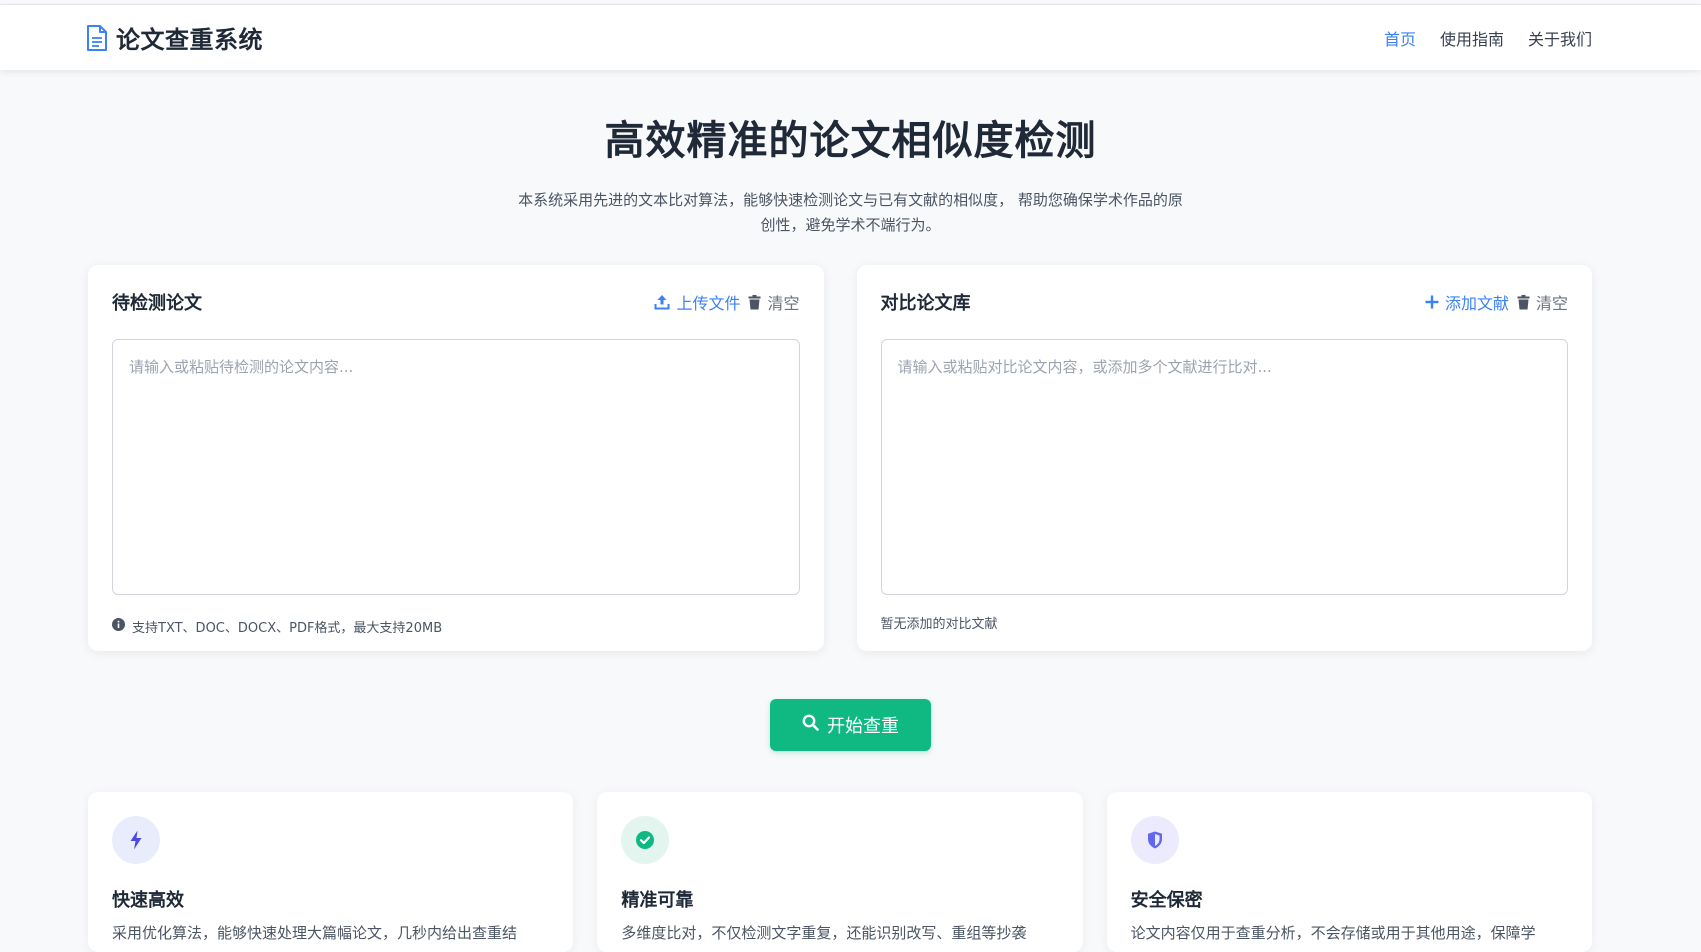 The height and width of the screenshot is (952, 1701). I want to click on comparison-paper-input, so click(1224, 467).